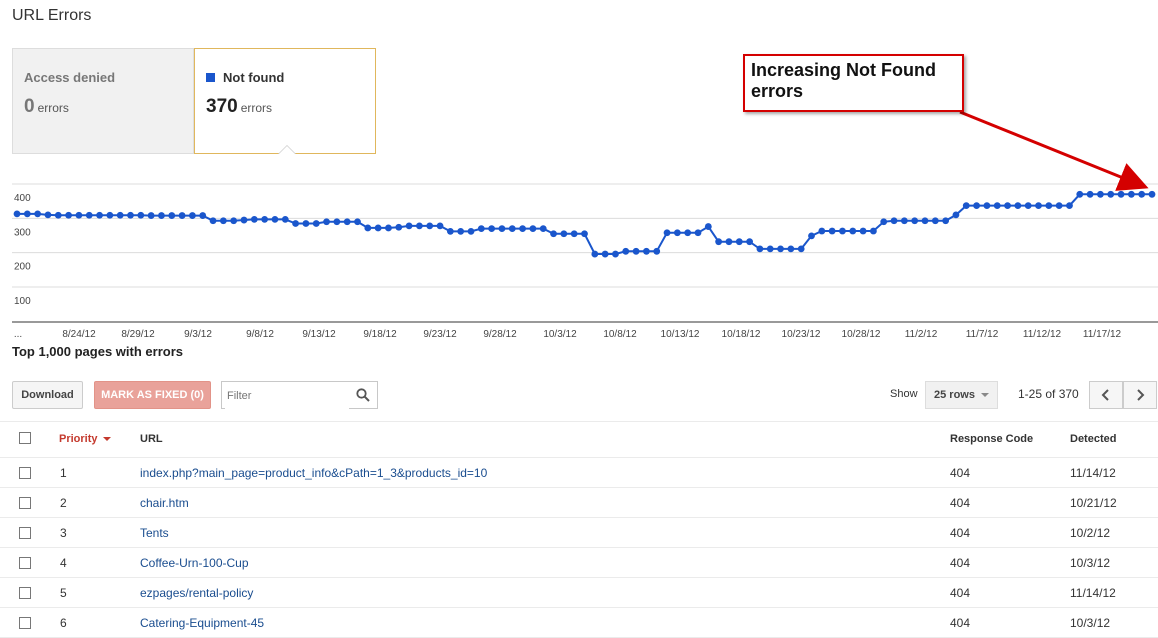 Image resolution: width=1158 pixels, height=638 pixels. What do you see at coordinates (1093, 473) in the screenshot?
I see `row-detected-date: 11/14/12` at bounding box center [1093, 473].